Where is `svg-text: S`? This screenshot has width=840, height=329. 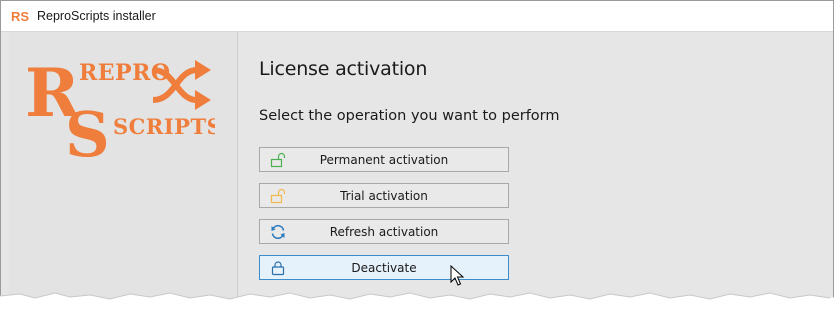
svg-text: S is located at coordinates (87, 131).